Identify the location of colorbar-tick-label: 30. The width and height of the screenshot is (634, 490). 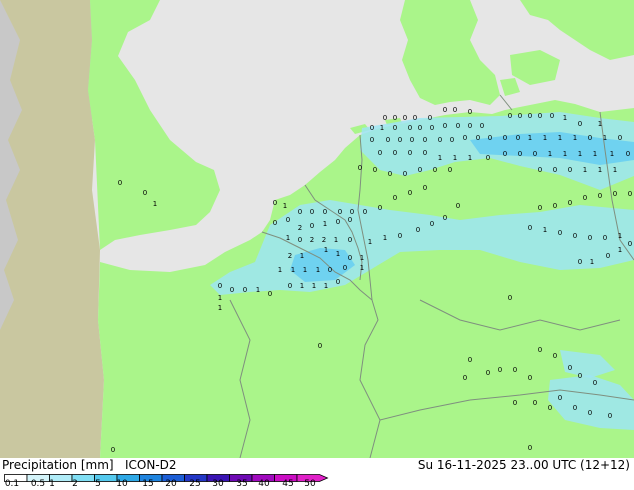
(218, 484).